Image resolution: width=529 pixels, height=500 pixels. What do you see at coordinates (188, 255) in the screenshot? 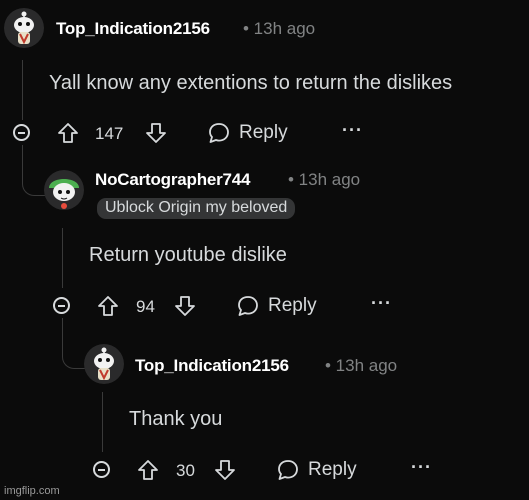
I see `comment-body: Return youtube dislike` at bounding box center [188, 255].